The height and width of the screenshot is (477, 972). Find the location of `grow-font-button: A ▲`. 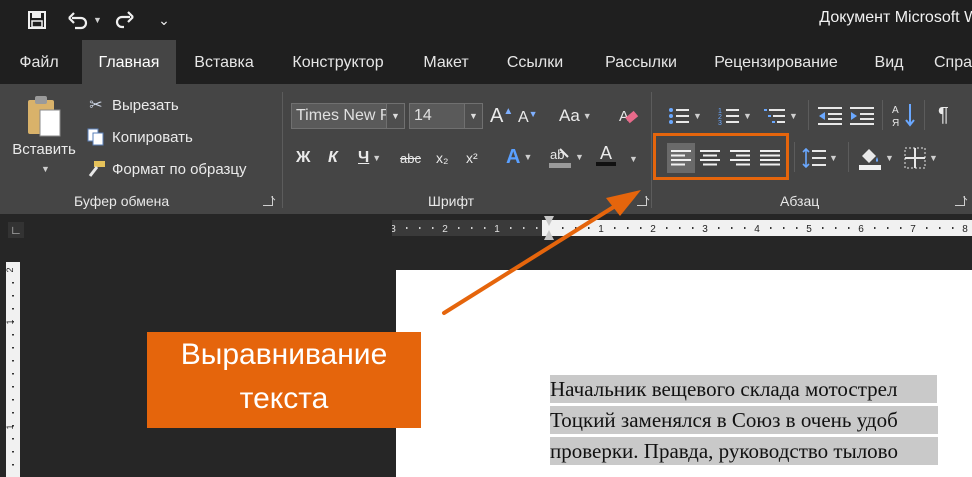

grow-font-button: A ▲ is located at coordinates (501, 116).